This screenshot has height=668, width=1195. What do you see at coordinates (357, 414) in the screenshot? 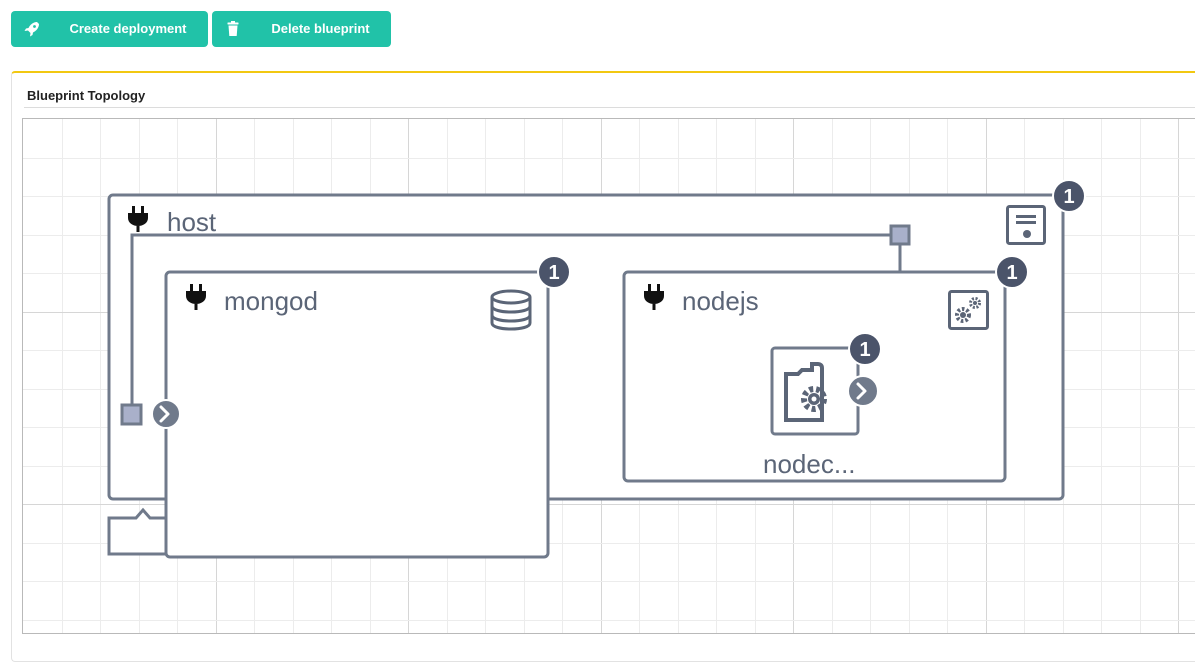
I see `mongod-node: mongod` at bounding box center [357, 414].